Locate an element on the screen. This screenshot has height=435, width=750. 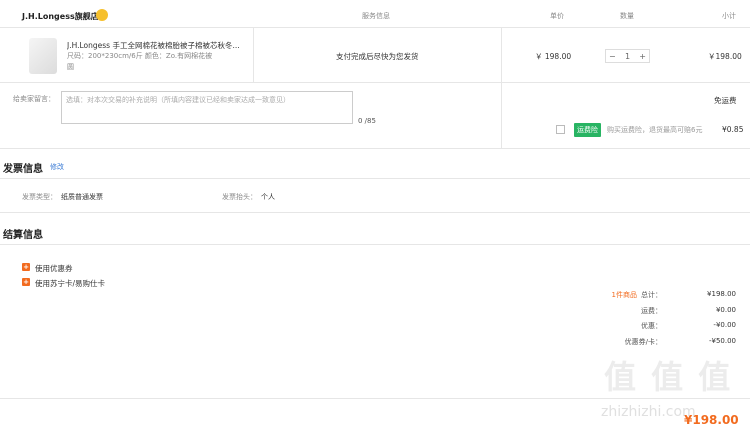
invoice-head-value: 个人 is located at coordinates (268, 197).